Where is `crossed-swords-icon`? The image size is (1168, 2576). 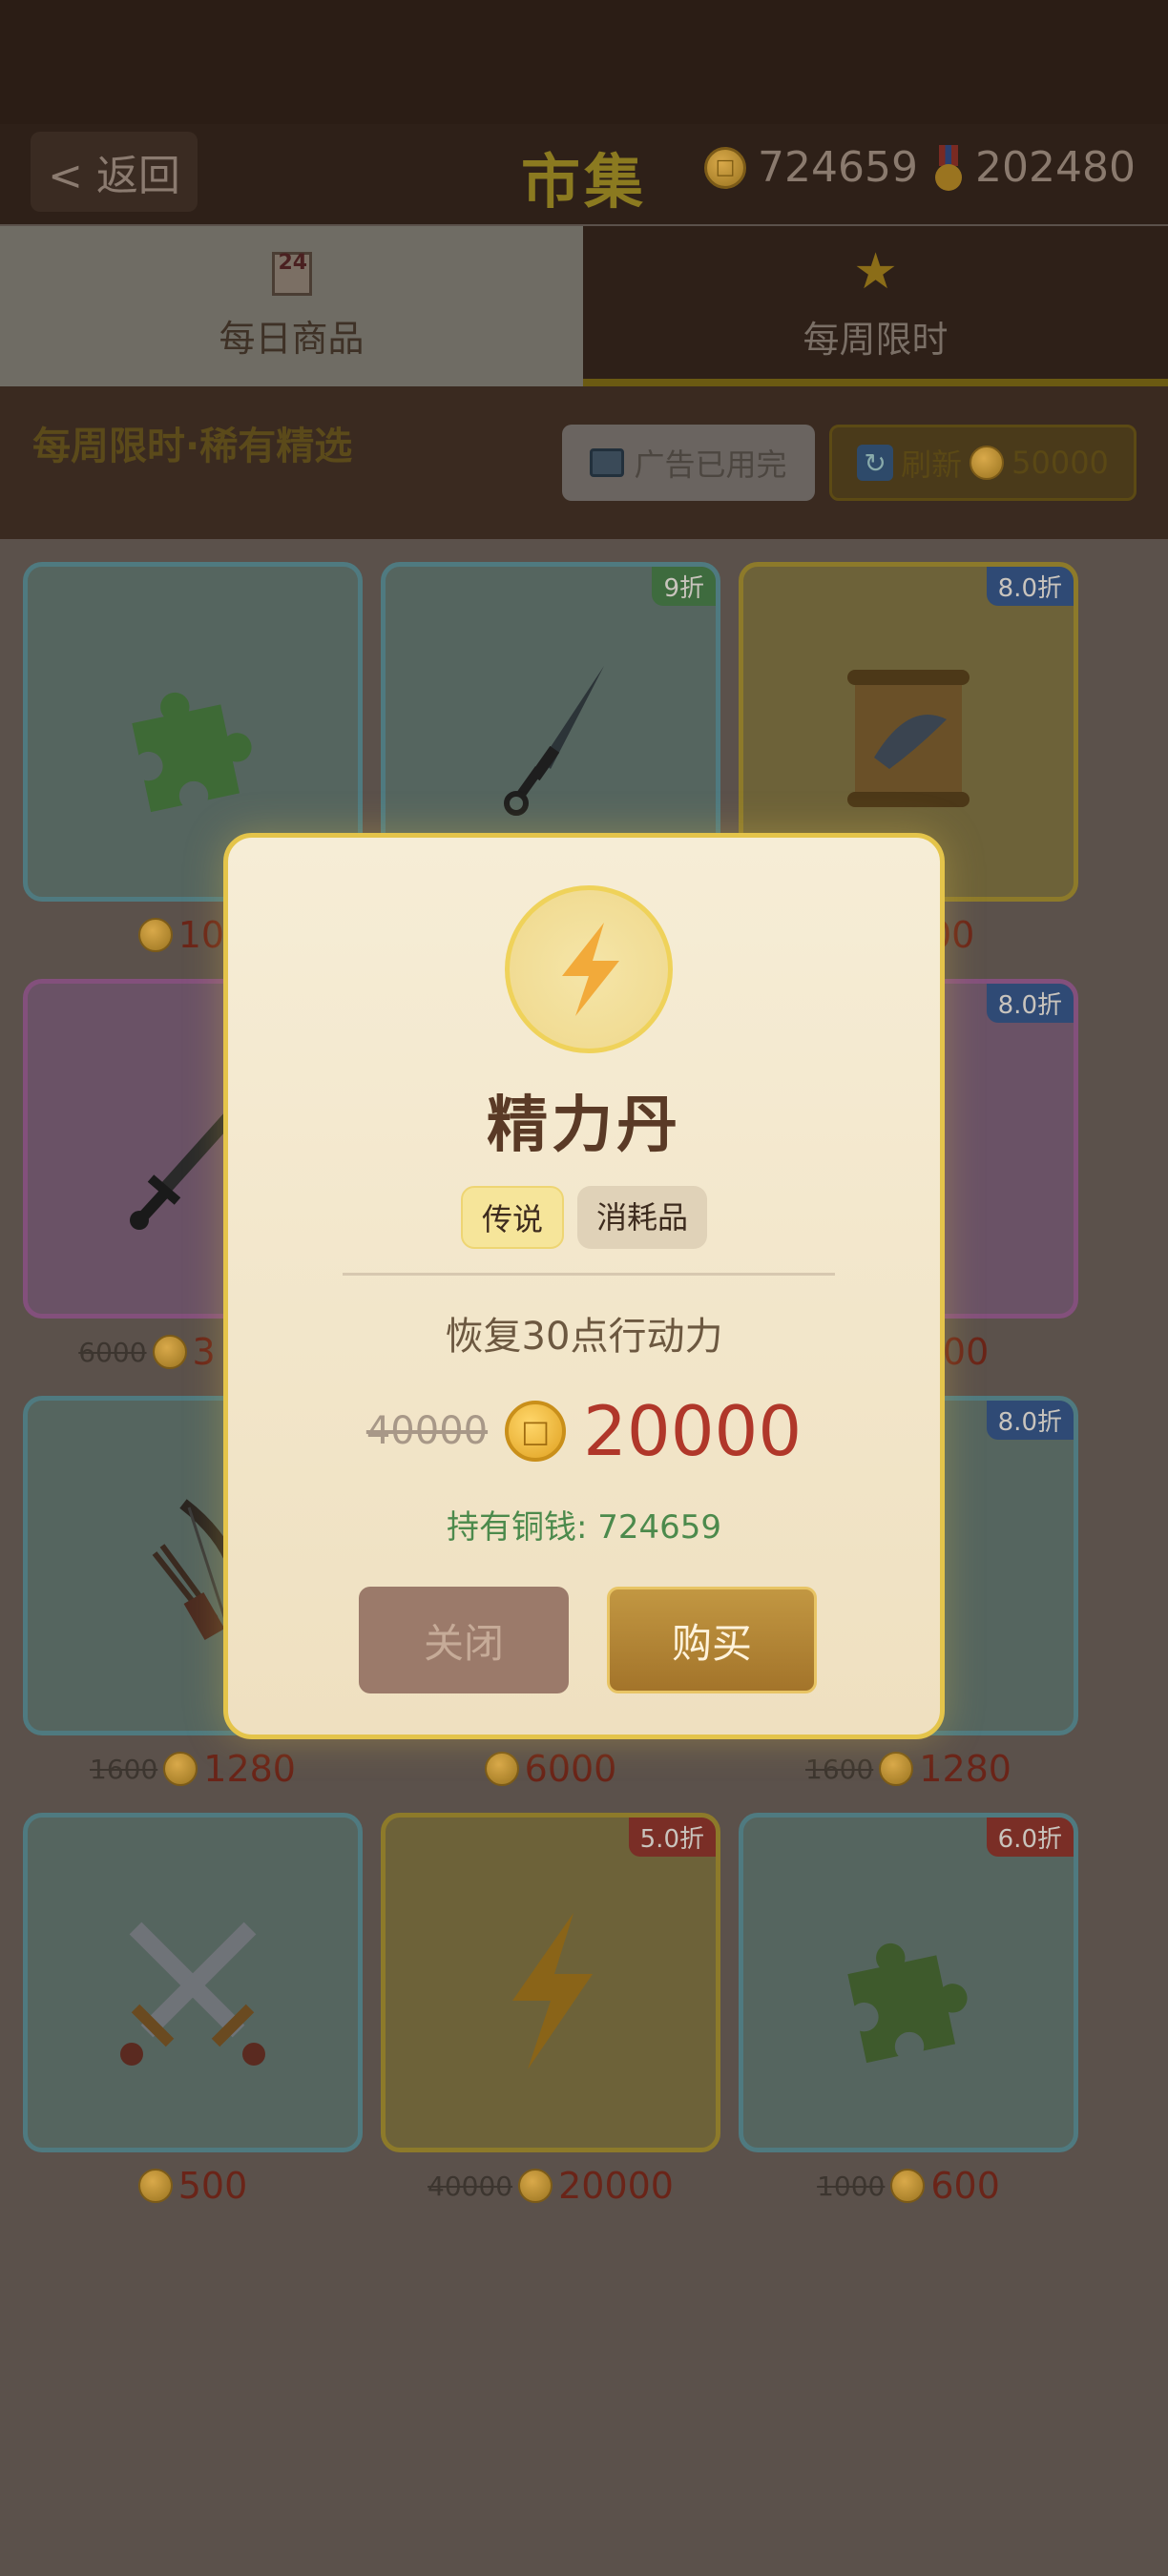 crossed-swords-icon is located at coordinates (193, 1989).